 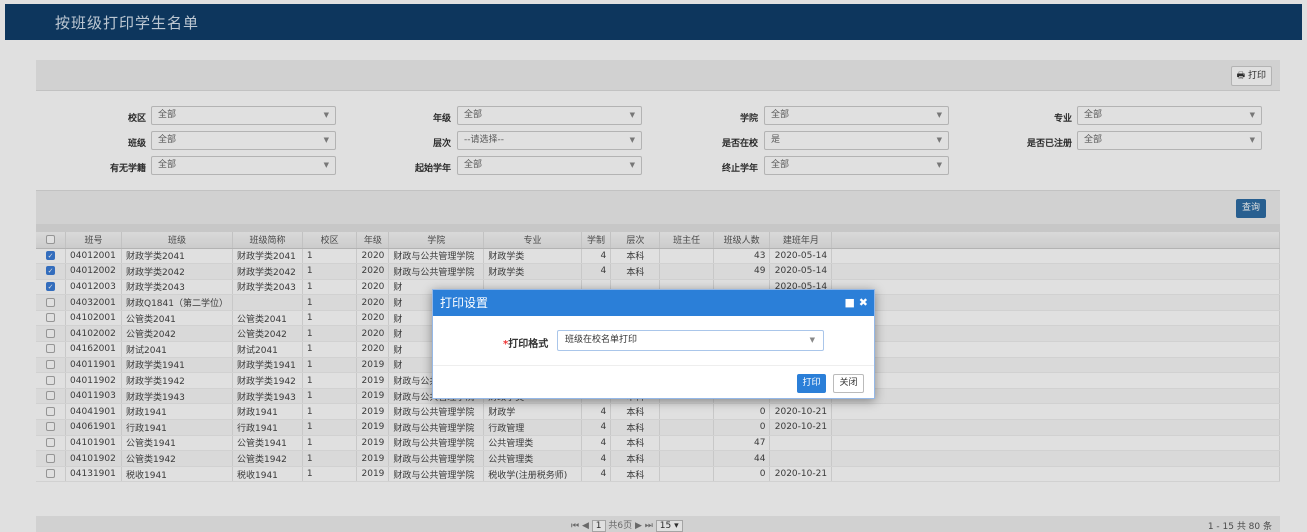 I want to click on filter-in-school-select: 是 ▼, so click(x=856, y=140).